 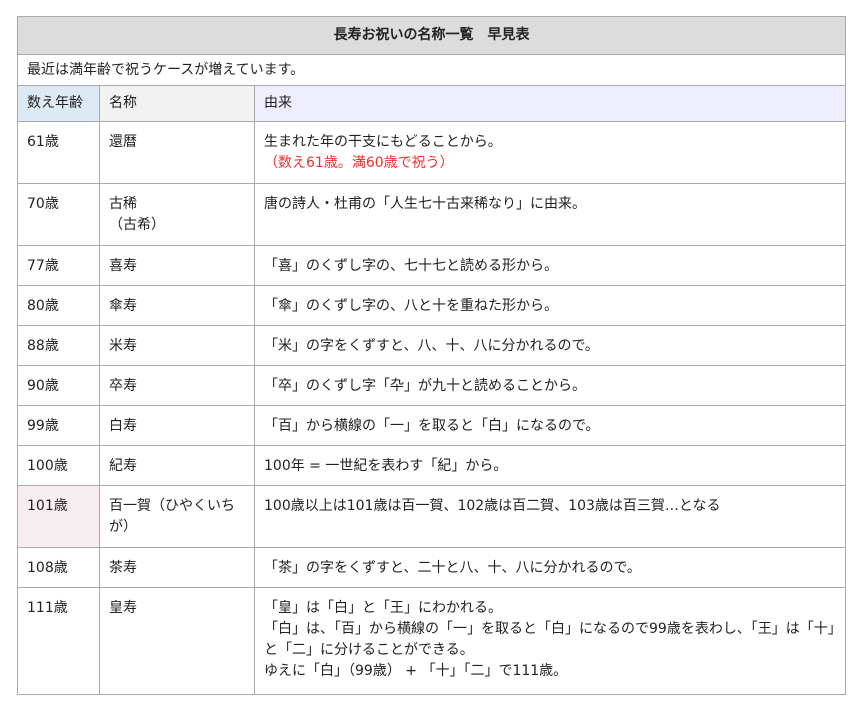 I want to click on table-row: 70歳 古稀 （古希） 唐の詩人・杜甫の「人生七十古来稀なり」に由来。, so click(x=431, y=214).